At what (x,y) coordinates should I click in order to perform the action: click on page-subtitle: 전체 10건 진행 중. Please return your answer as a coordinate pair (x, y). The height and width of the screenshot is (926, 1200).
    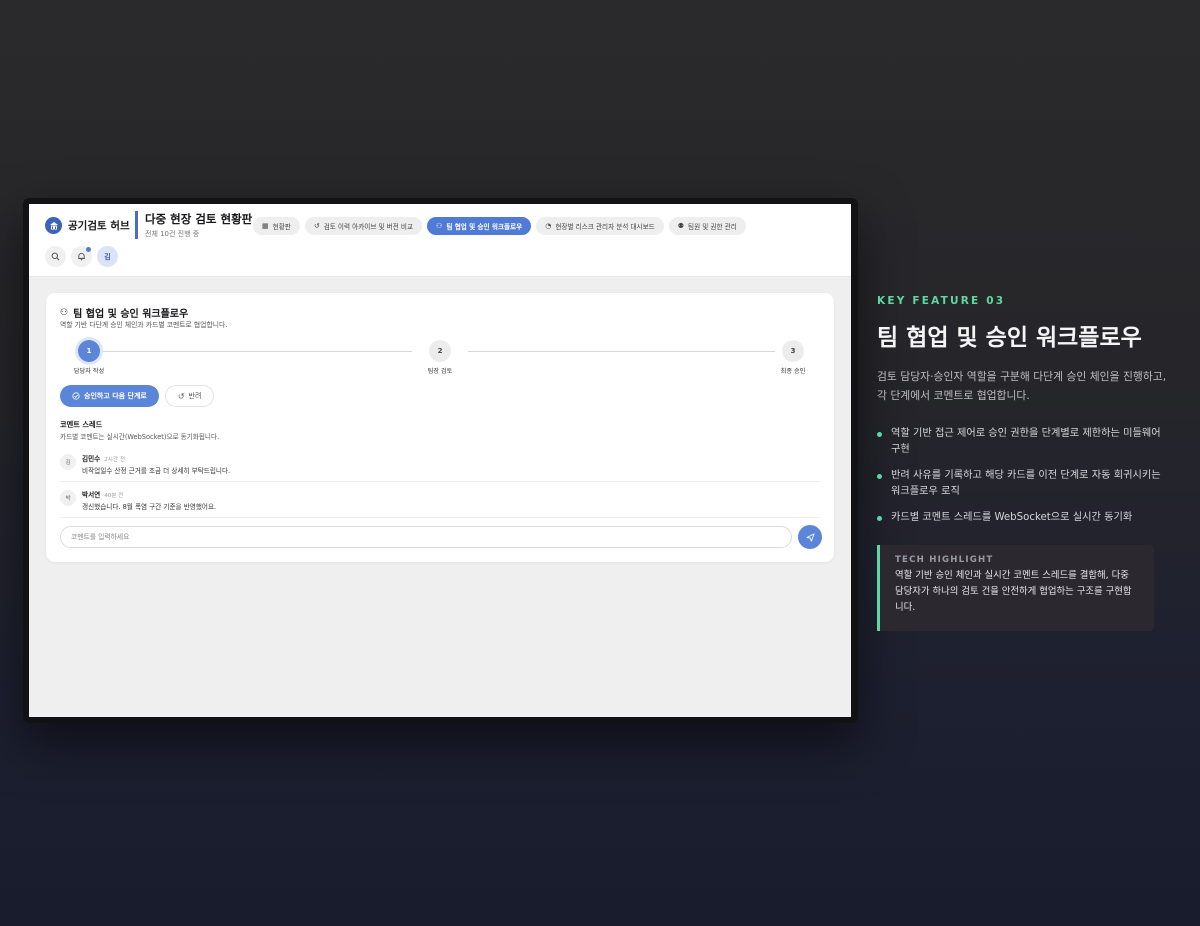
    Looking at the image, I should click on (172, 234).